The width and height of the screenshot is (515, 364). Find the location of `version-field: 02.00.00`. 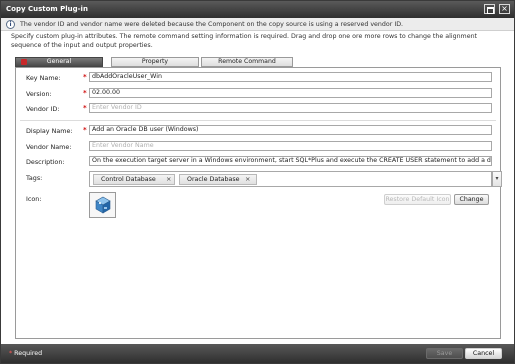

version-field: 02.00.00 is located at coordinates (290, 93).